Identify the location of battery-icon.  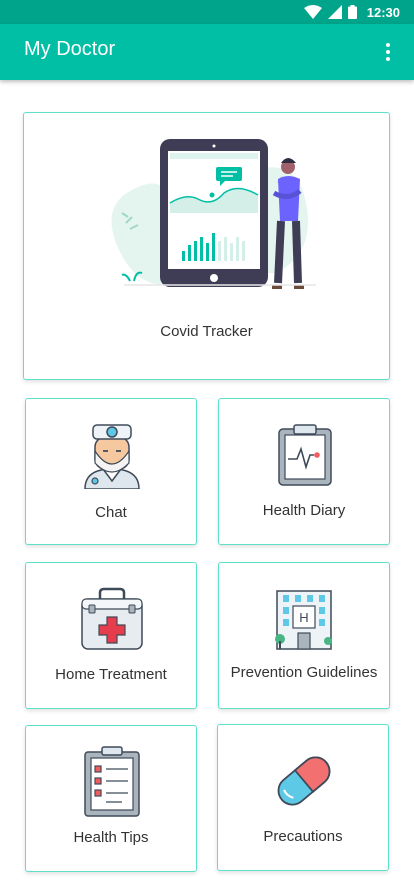
(352, 12).